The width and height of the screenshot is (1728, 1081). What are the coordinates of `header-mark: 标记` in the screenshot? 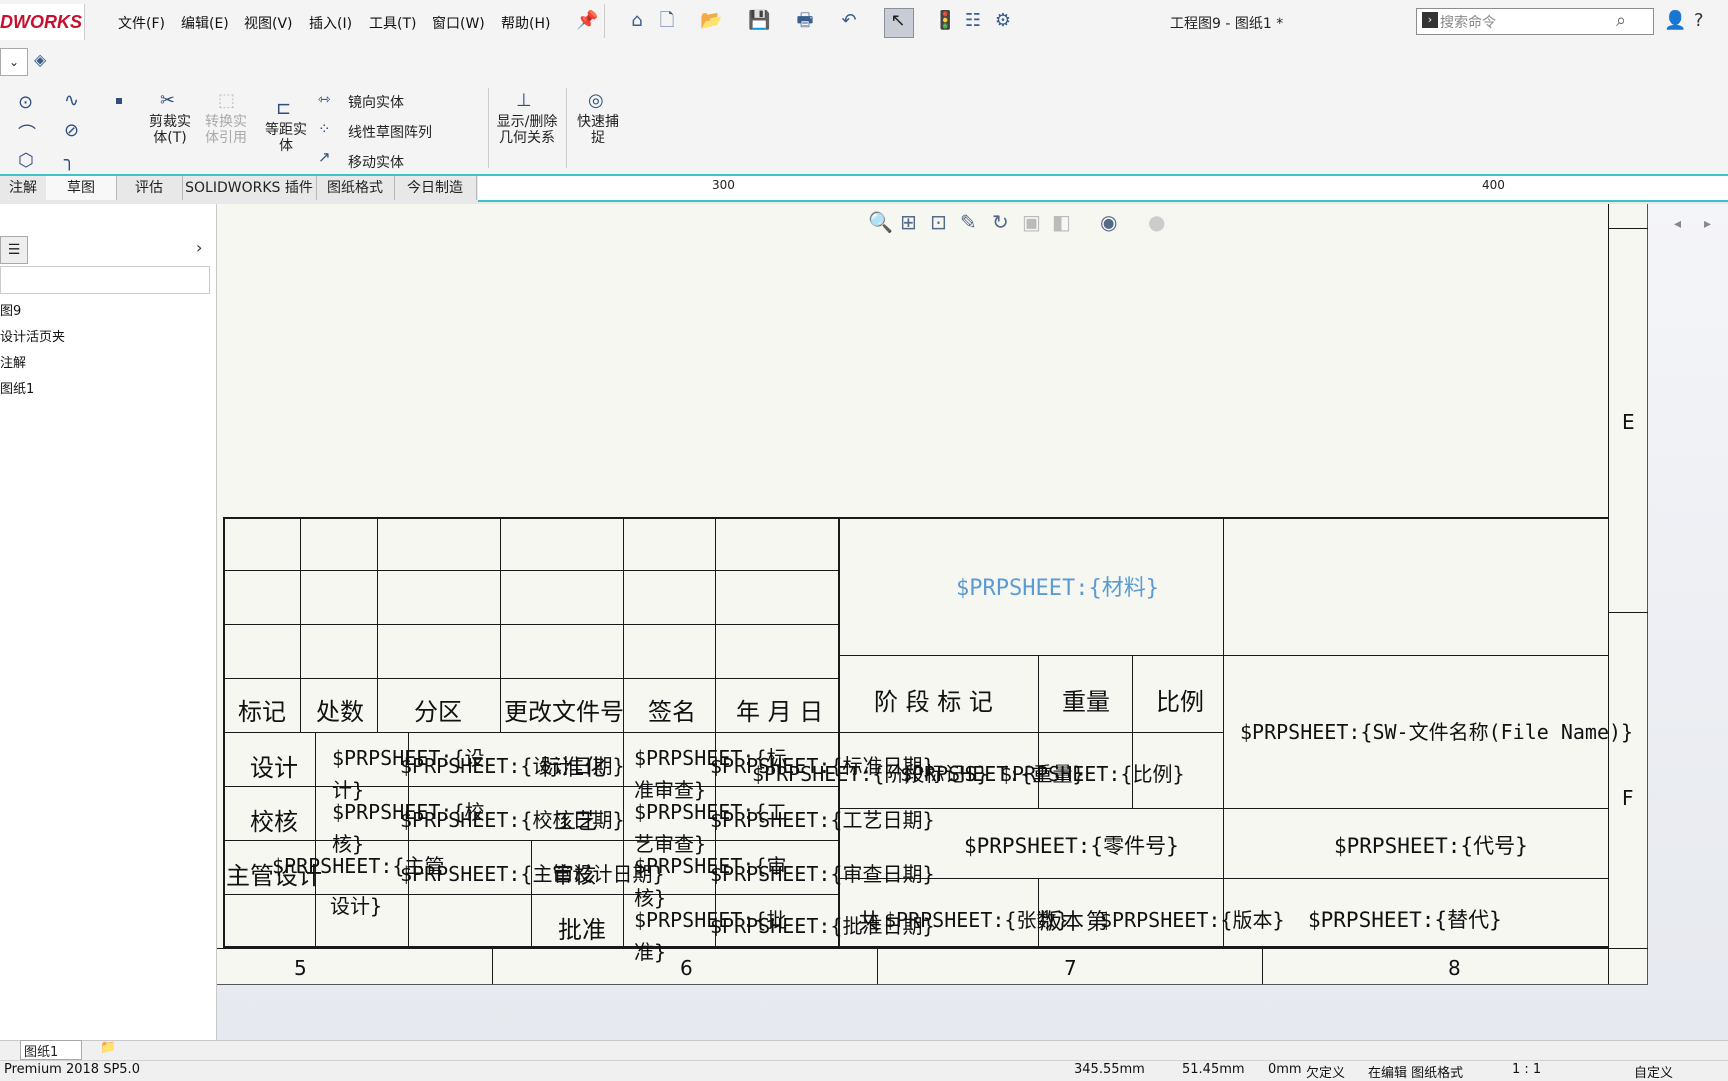 It's located at (262, 712).